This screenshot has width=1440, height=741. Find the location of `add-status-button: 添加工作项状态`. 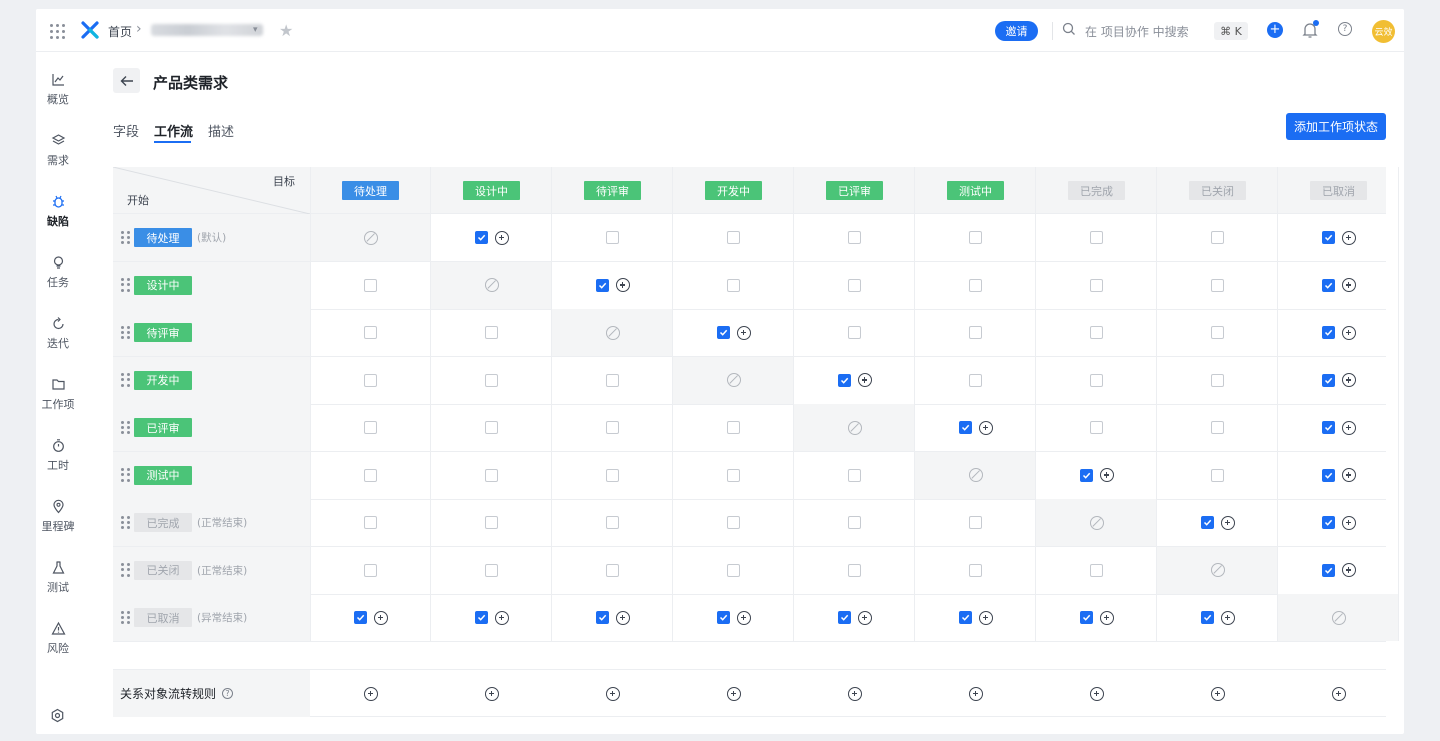

add-status-button: 添加工作项状态 is located at coordinates (1336, 126).